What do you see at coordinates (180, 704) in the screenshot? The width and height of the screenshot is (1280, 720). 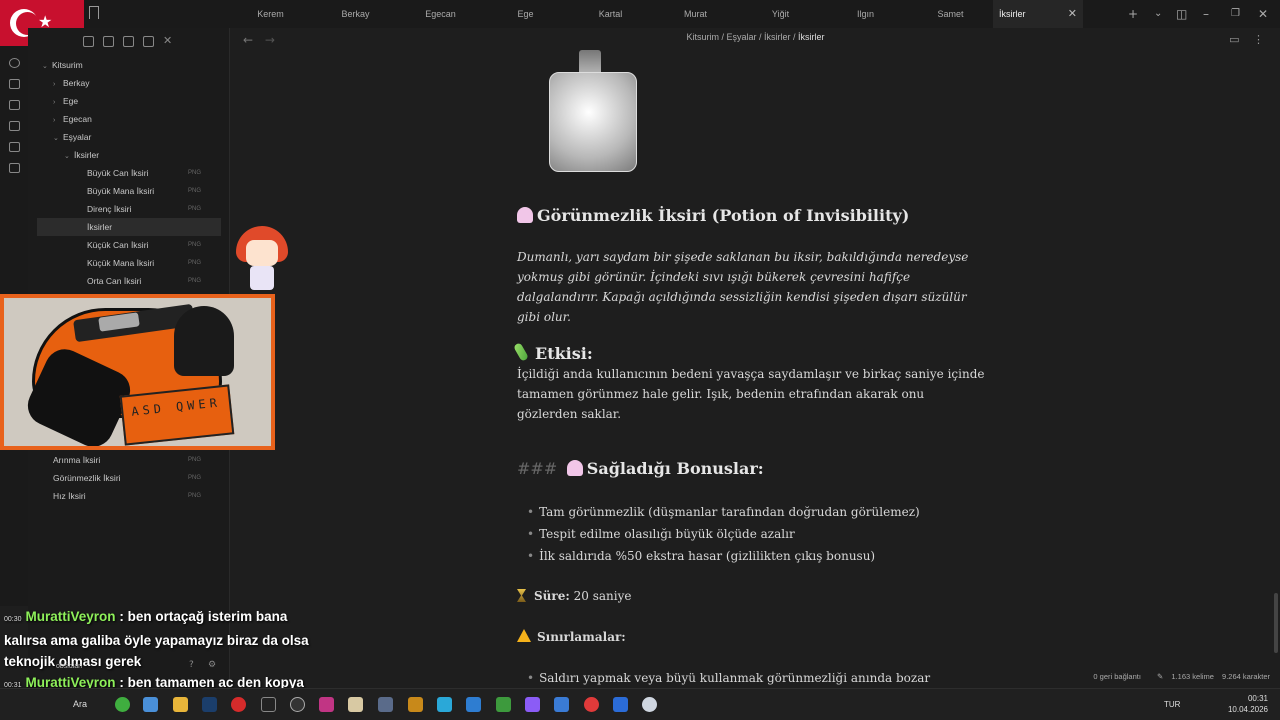 I see `file-explorer-icon` at bounding box center [180, 704].